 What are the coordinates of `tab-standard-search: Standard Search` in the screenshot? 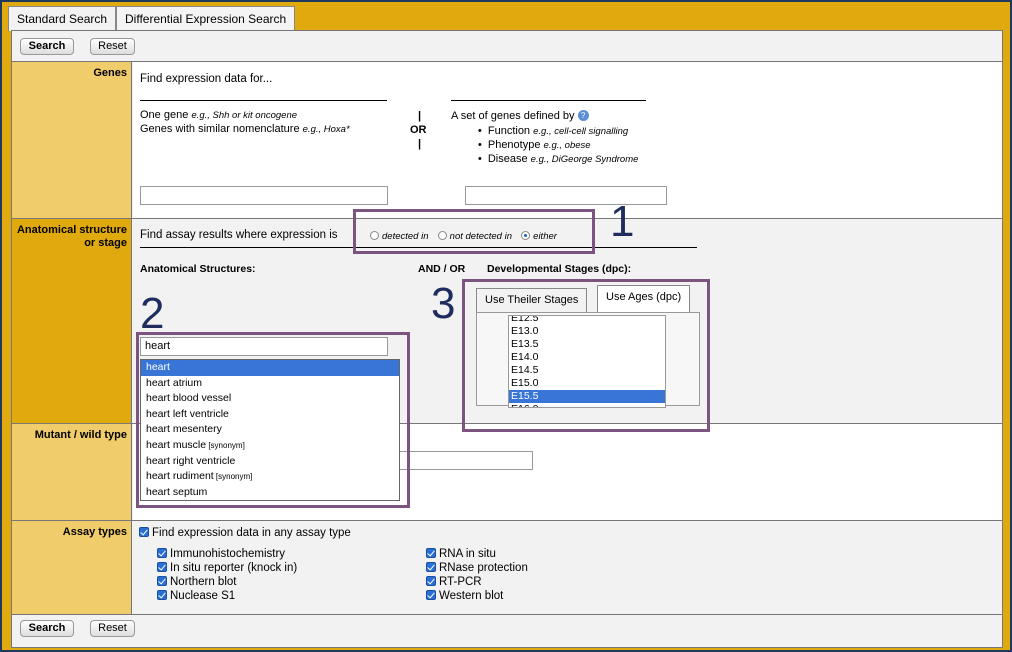 It's located at (62, 18).